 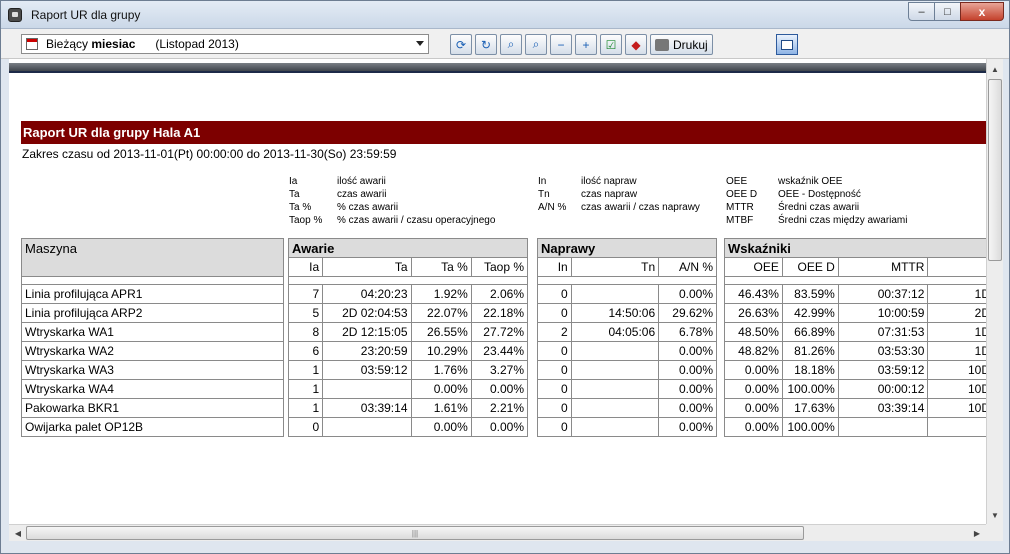 I want to click on table-row: Owijarka palet OP12B, so click(x=152, y=427).